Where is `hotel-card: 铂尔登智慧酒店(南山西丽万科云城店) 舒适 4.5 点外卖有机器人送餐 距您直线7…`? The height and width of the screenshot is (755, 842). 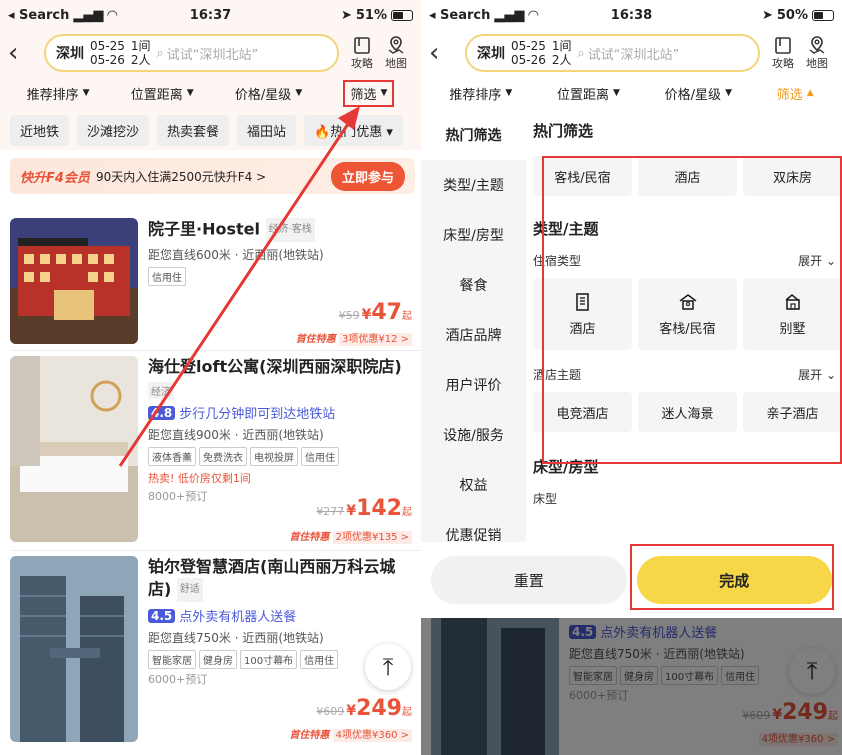 hotel-card: 铂尔登智慧酒店(南山西丽万科云城店) 舒适 4.5 点外卖有机器人送餐 距您直线7… is located at coordinates (213, 651).